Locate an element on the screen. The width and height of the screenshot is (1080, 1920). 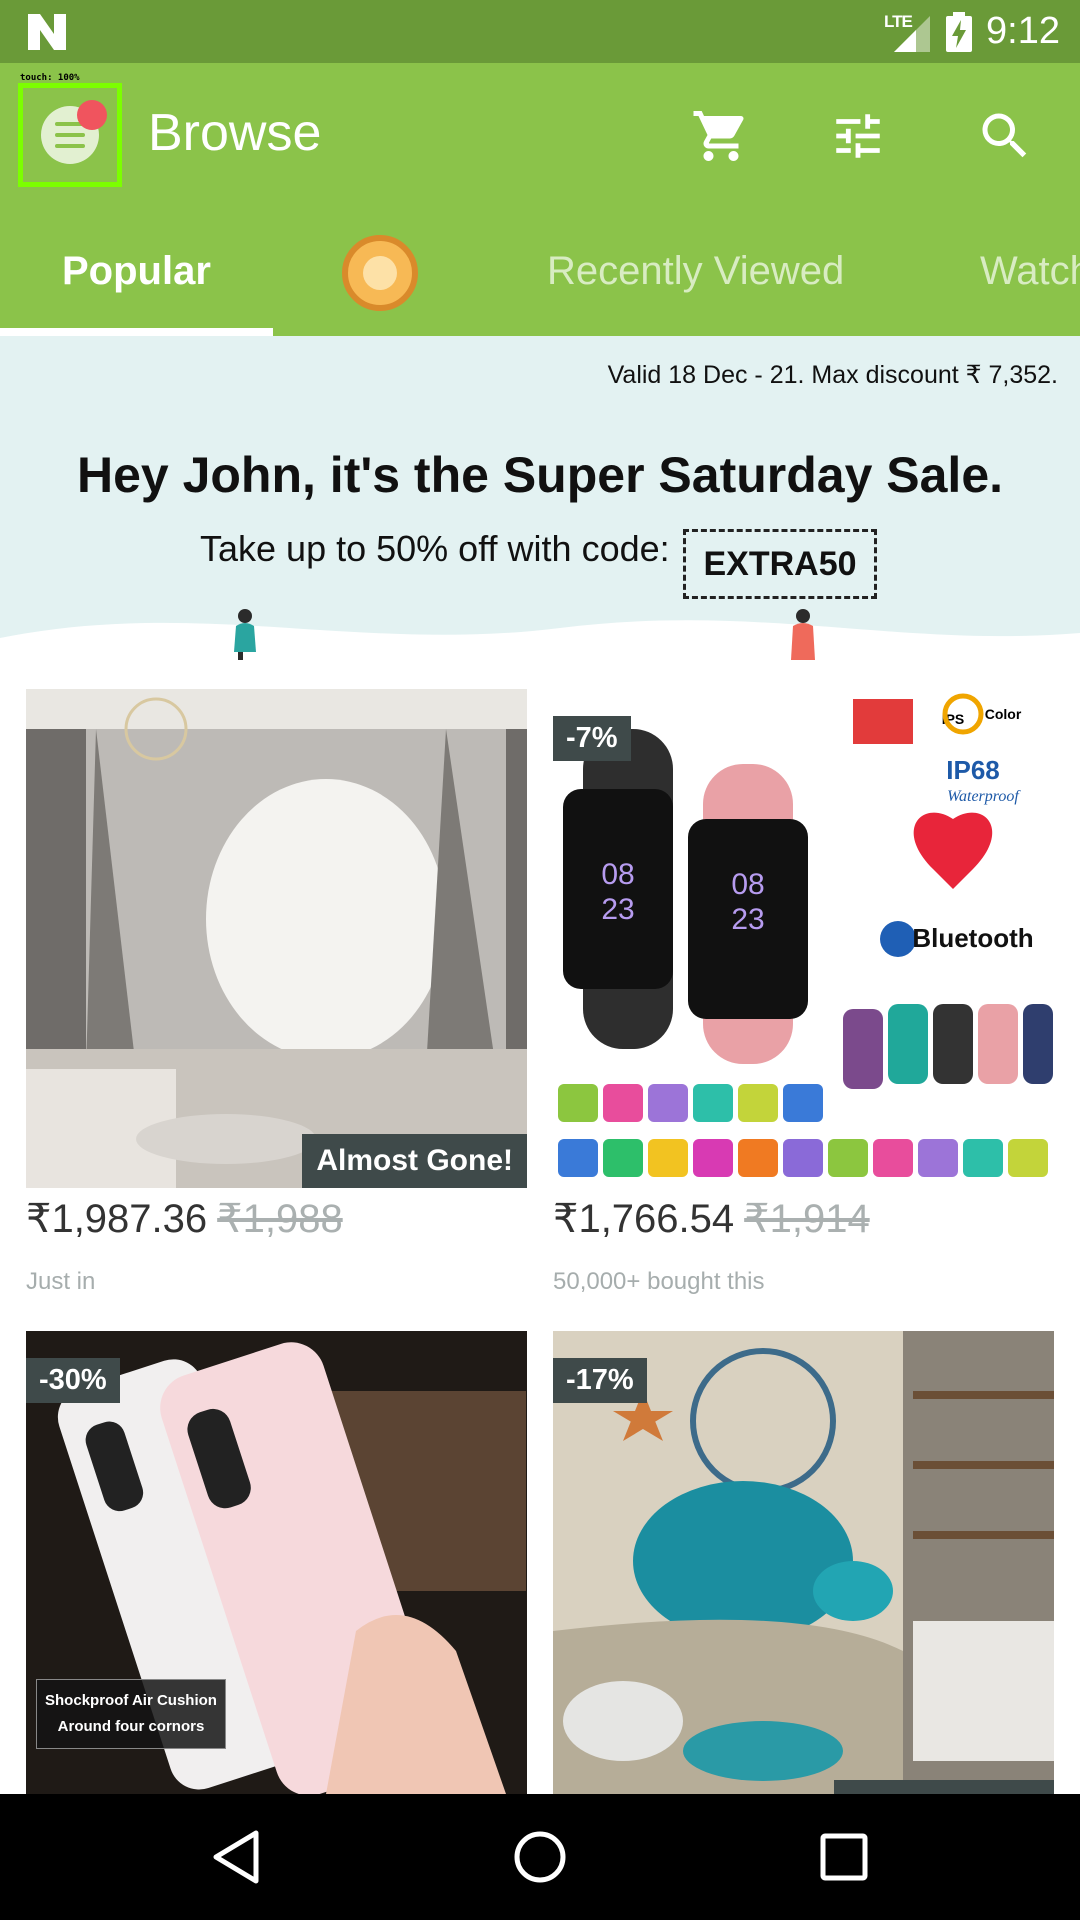
product-price: ₹1,766.54 is located at coordinates (644, 1219).